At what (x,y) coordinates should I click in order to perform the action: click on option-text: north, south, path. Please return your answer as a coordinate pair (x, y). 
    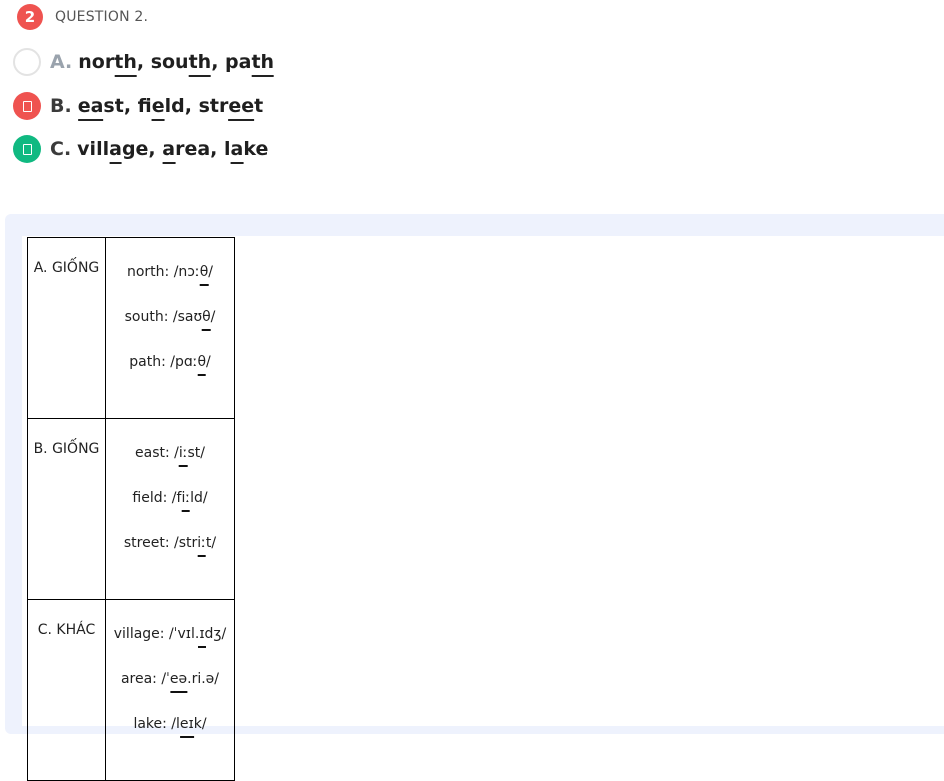
    Looking at the image, I should click on (176, 62).